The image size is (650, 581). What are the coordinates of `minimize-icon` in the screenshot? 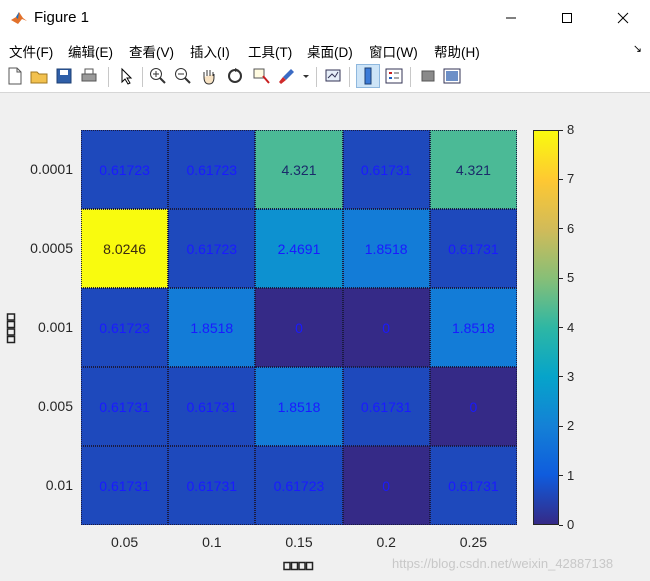 It's located at (511, 18).